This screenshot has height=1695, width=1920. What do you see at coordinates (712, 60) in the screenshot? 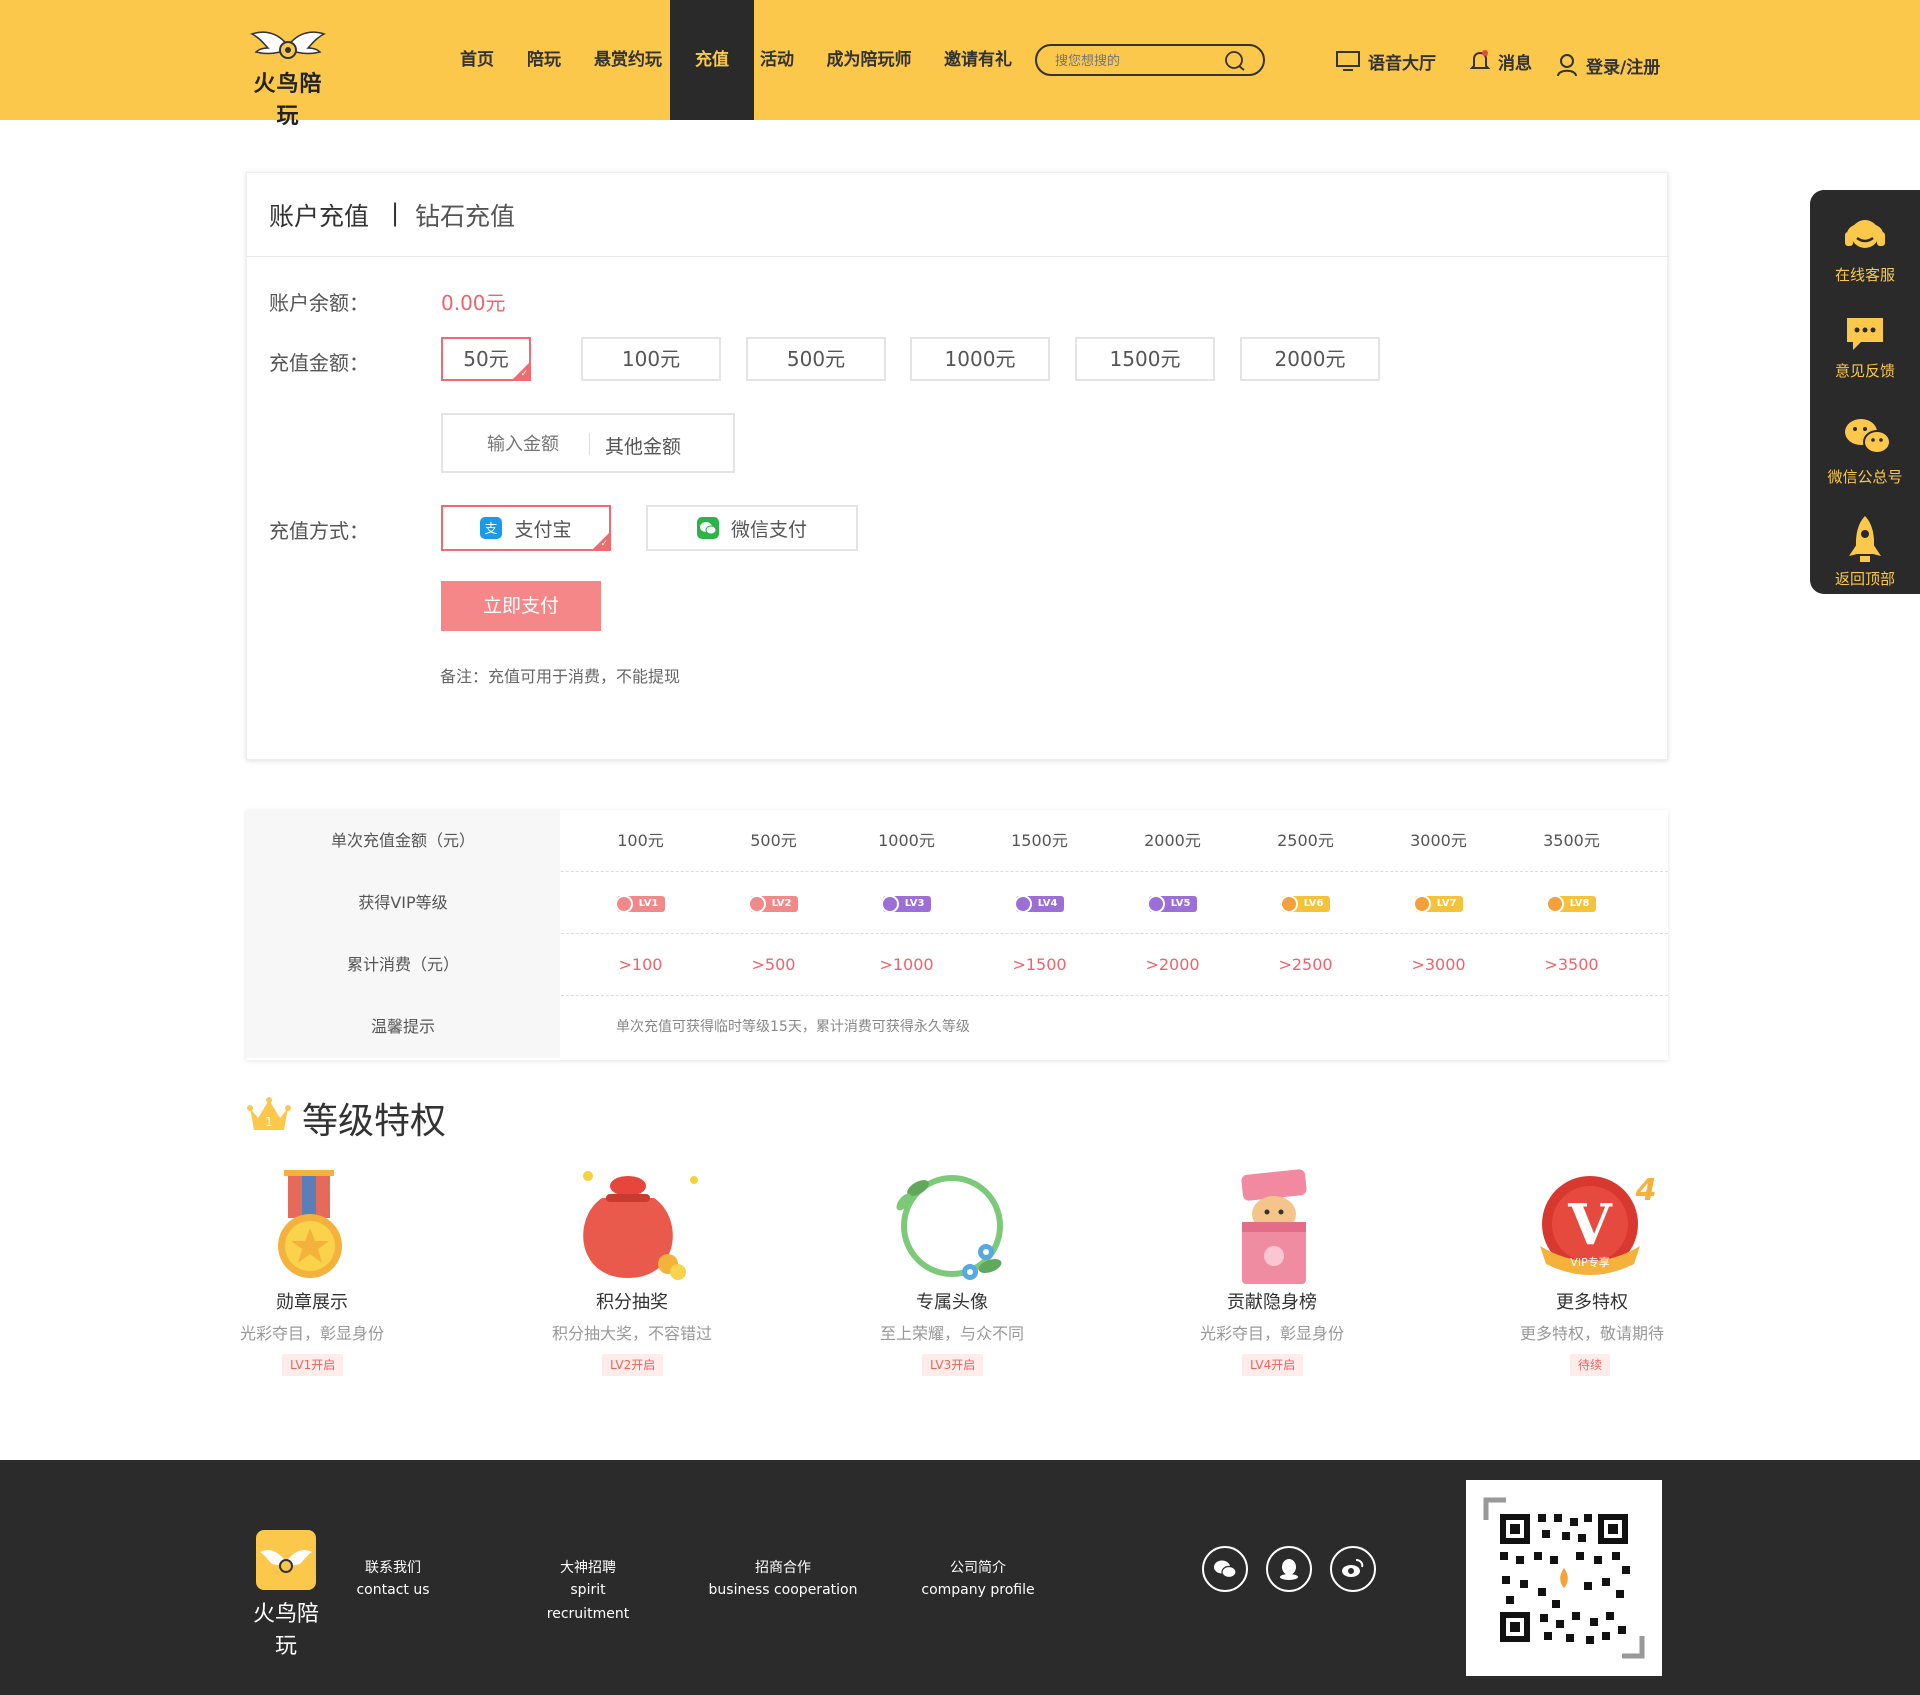
I see `nav-recharge: 充值` at bounding box center [712, 60].